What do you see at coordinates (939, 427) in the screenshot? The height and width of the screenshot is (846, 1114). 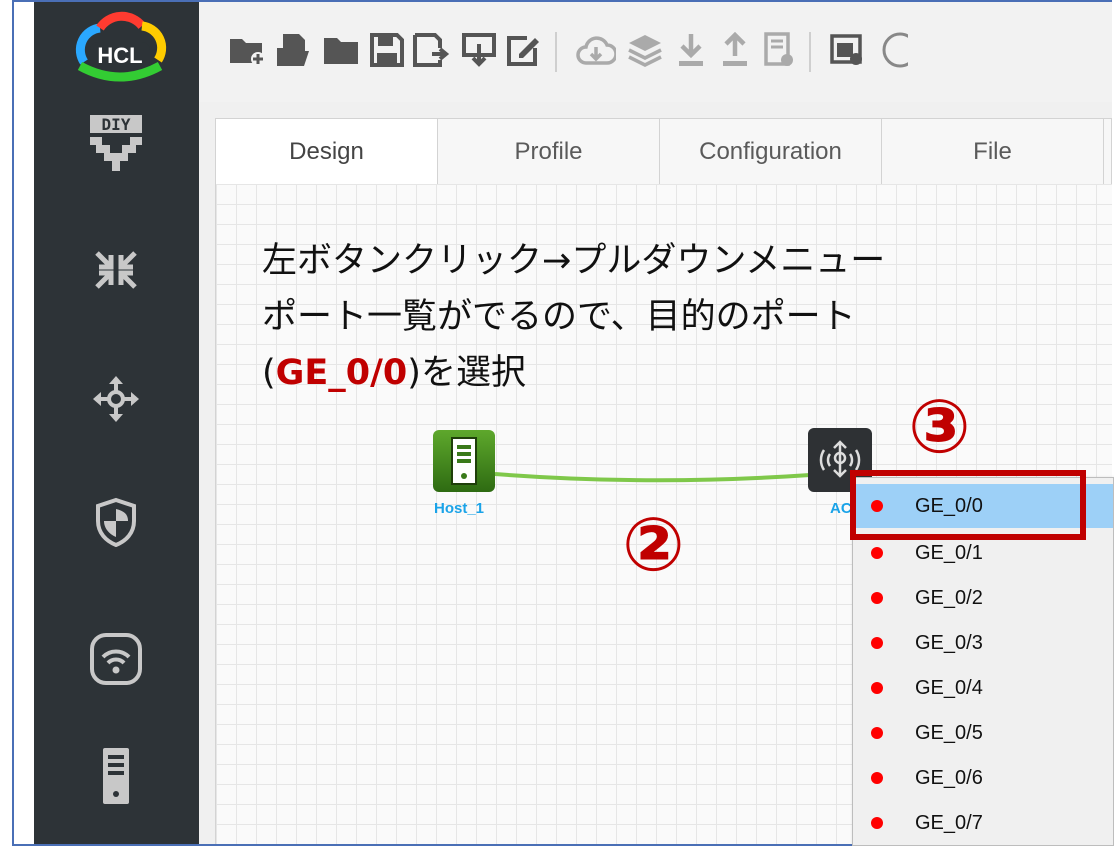 I see `step-3-marker: ③` at bounding box center [939, 427].